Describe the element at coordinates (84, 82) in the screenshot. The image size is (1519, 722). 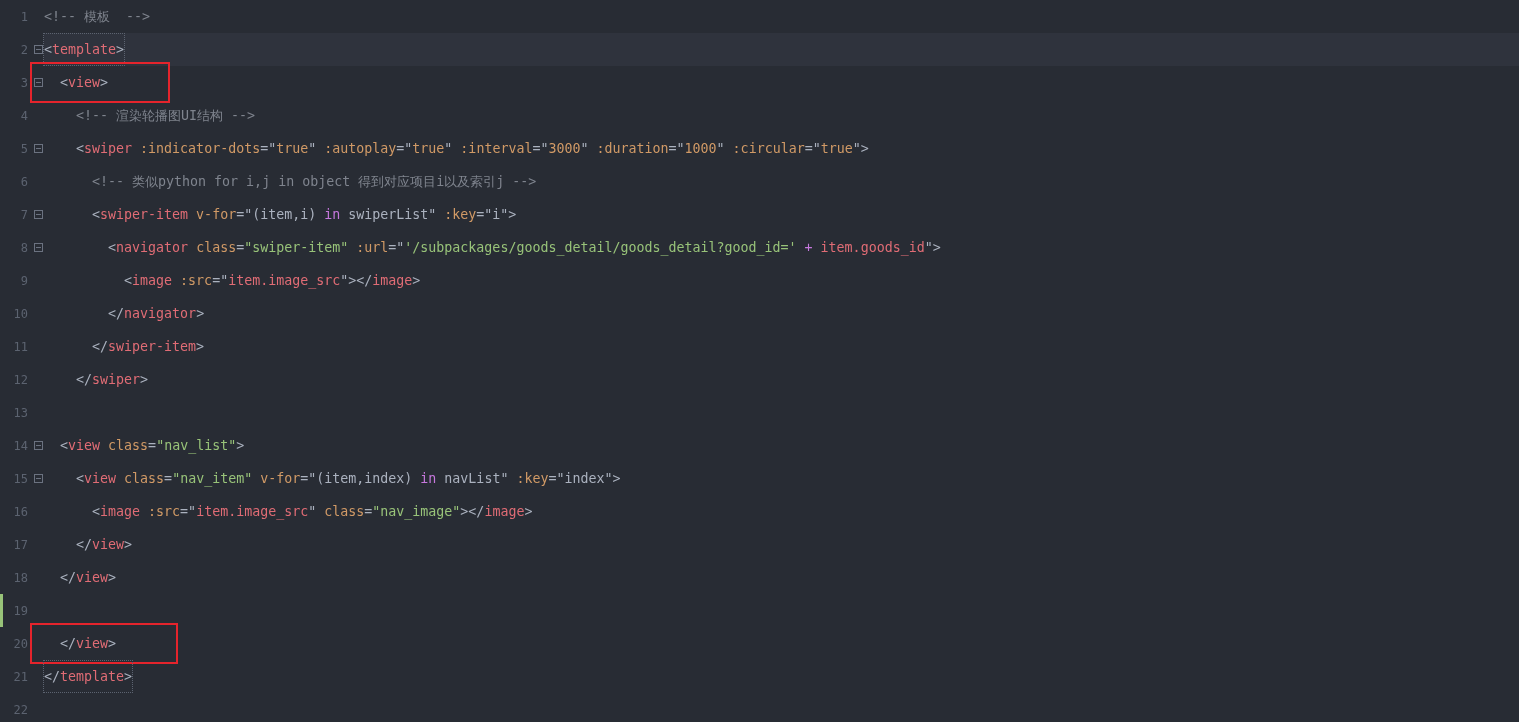
I see `code-line: <view>` at that location.